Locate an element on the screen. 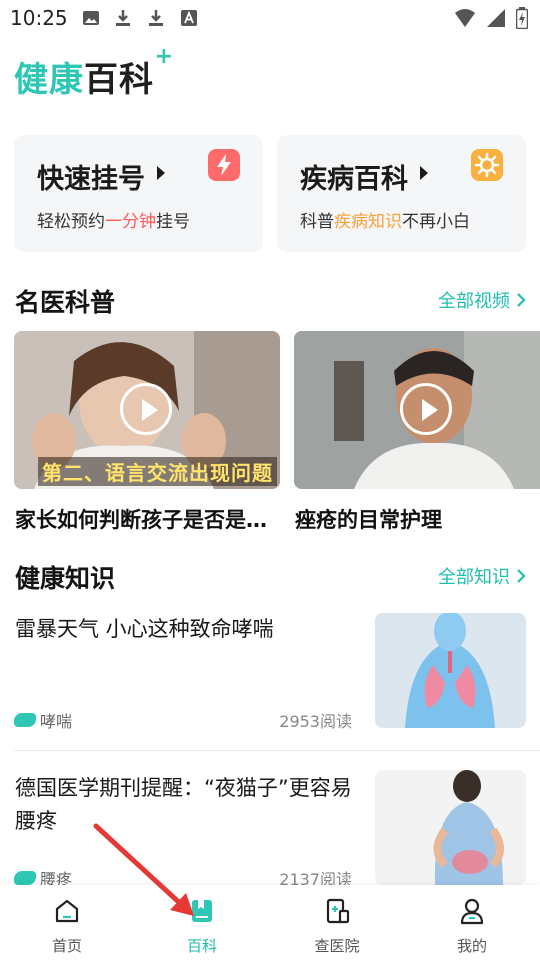  all-knowledge-label: 全部知识 is located at coordinates (474, 577).